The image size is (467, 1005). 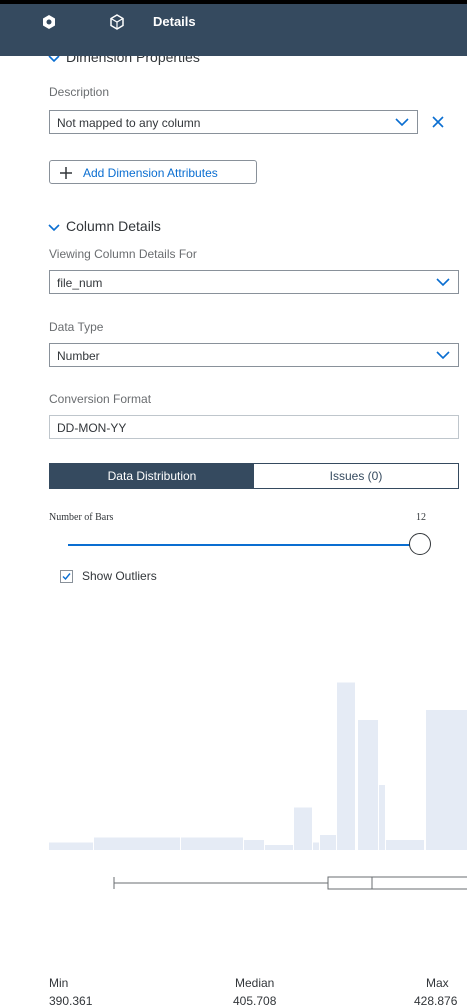 What do you see at coordinates (233, 2) in the screenshot?
I see `window-edge` at bounding box center [233, 2].